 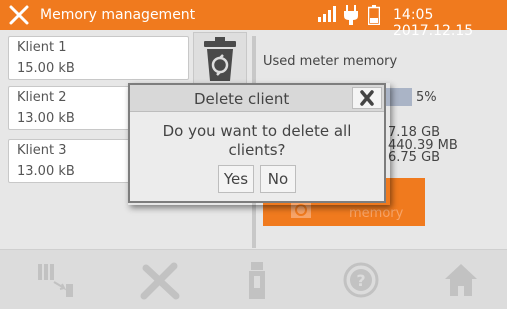 What do you see at coordinates (118, 15) in the screenshot?
I see `page-title: Memory management` at bounding box center [118, 15].